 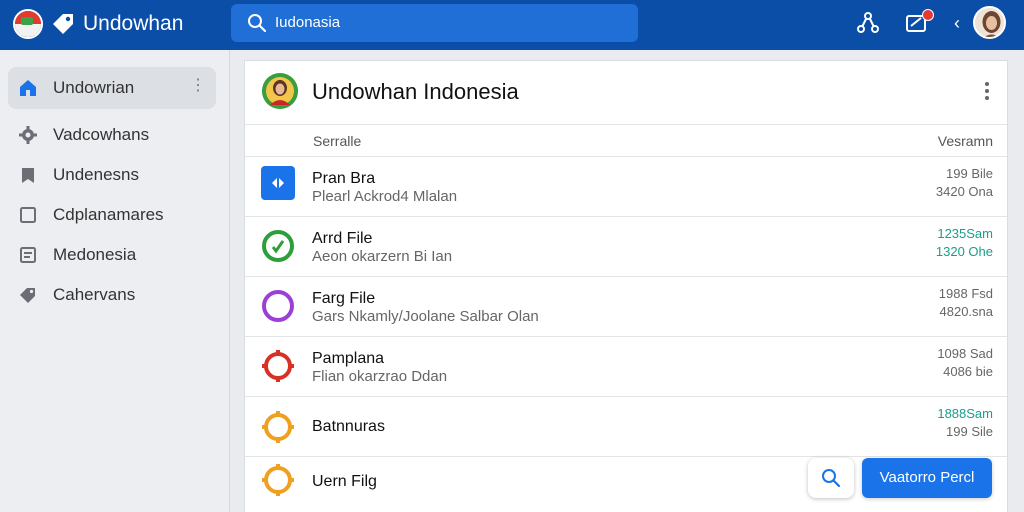 What do you see at coordinates (957, 23) in the screenshot?
I see `chevron-left-icon: ‹` at bounding box center [957, 23].